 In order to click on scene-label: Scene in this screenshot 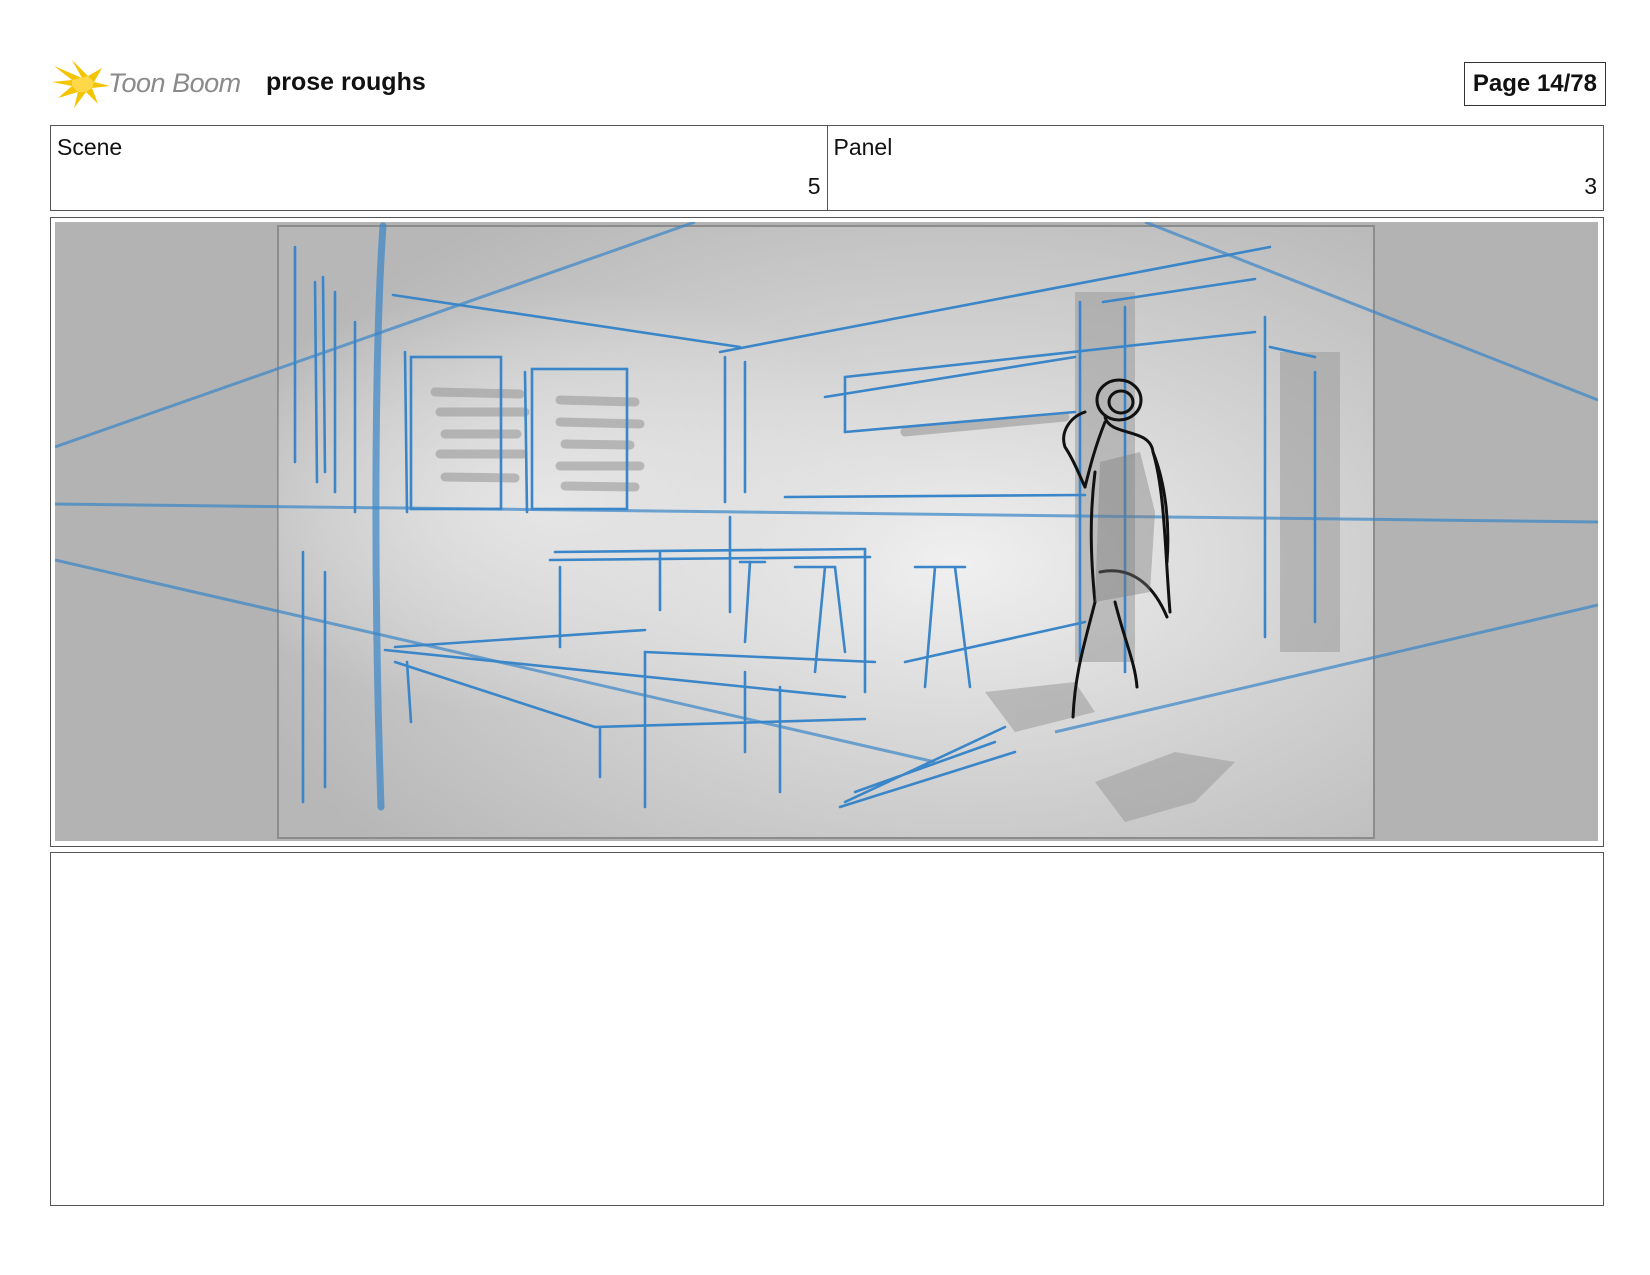, I will do `click(90, 147)`.